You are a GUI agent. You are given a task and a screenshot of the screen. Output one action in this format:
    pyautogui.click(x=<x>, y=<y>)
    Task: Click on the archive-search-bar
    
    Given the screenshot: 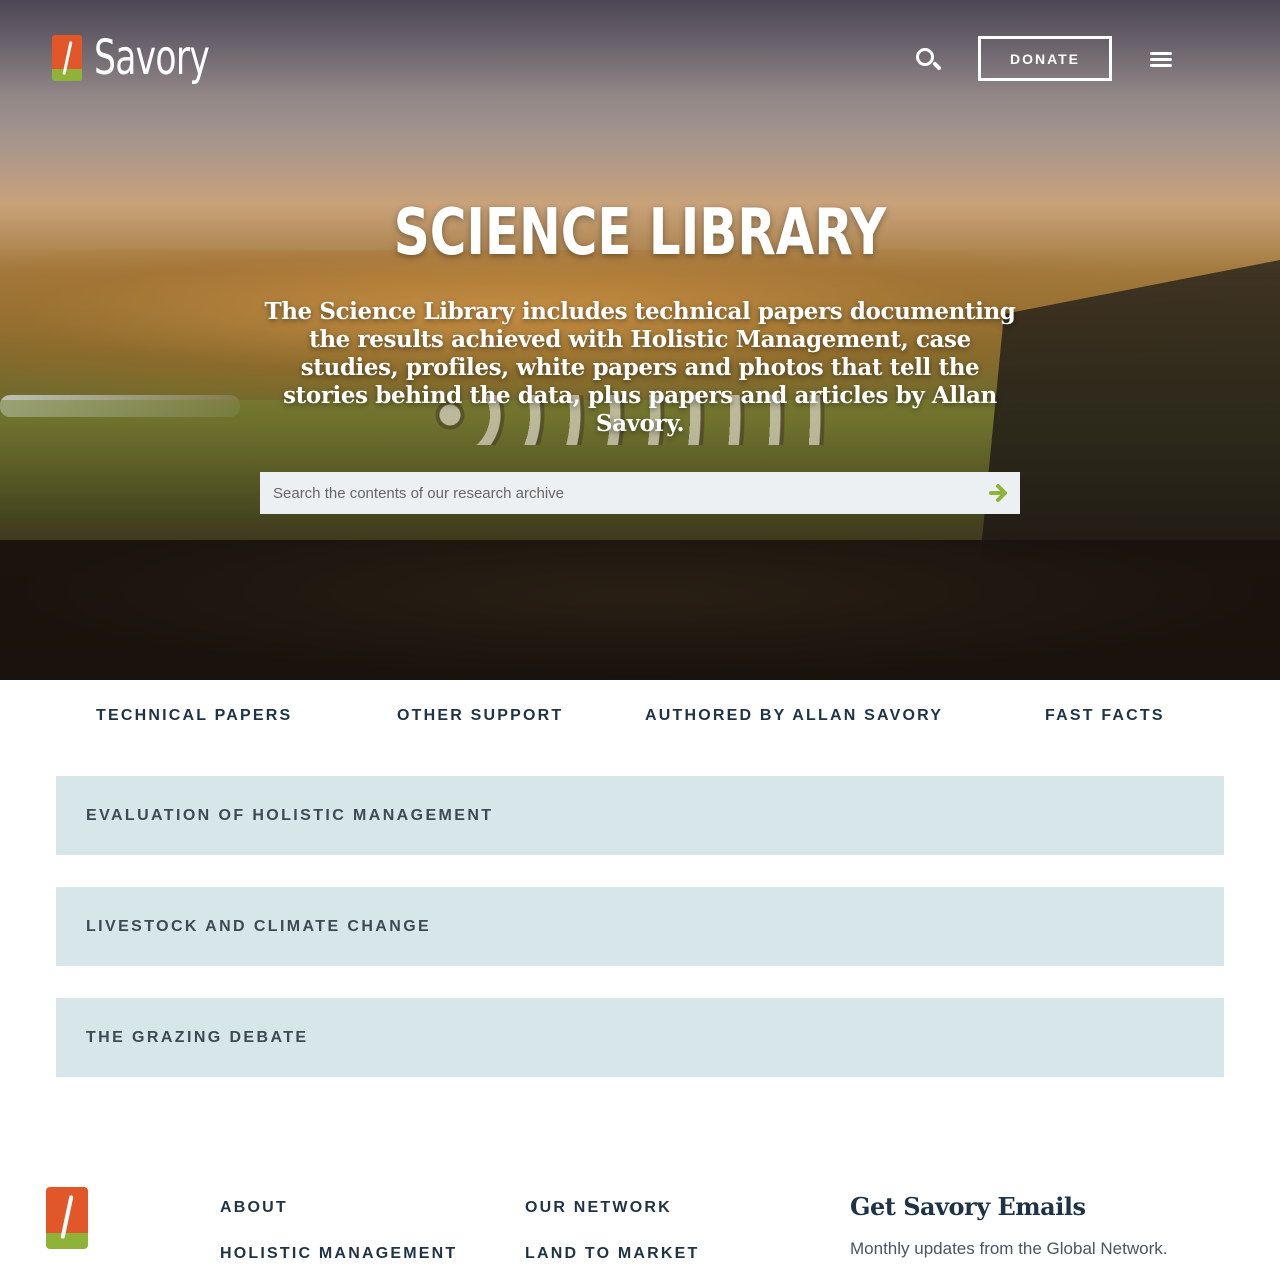 What is the action you would take?
    pyautogui.click(x=640, y=493)
    